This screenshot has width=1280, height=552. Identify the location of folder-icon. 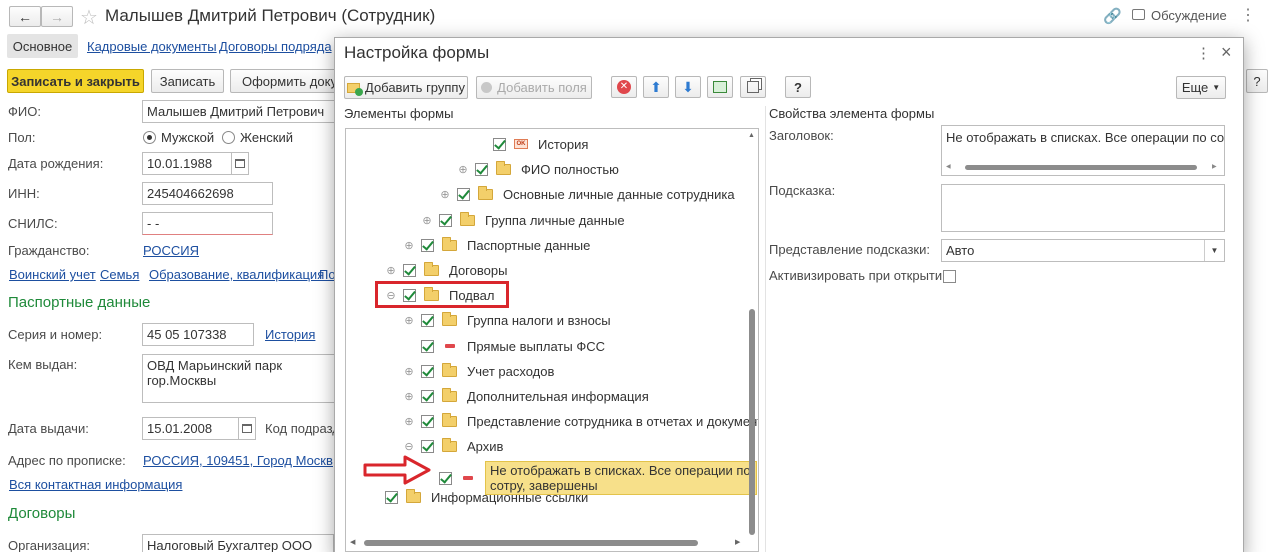
(449, 419).